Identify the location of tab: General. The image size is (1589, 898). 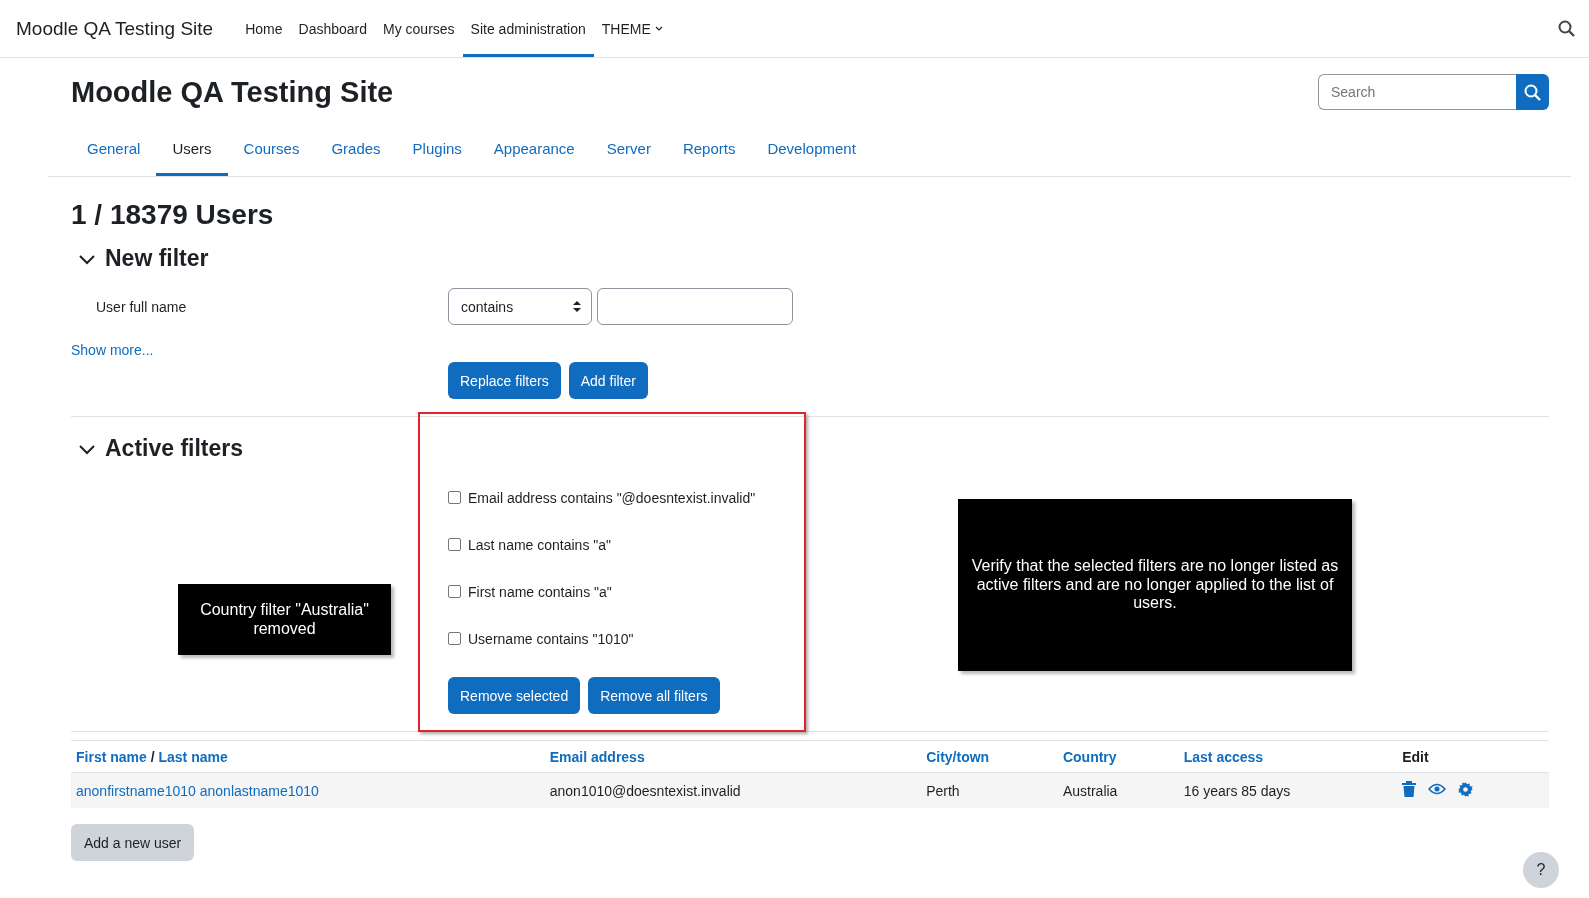
(114, 152).